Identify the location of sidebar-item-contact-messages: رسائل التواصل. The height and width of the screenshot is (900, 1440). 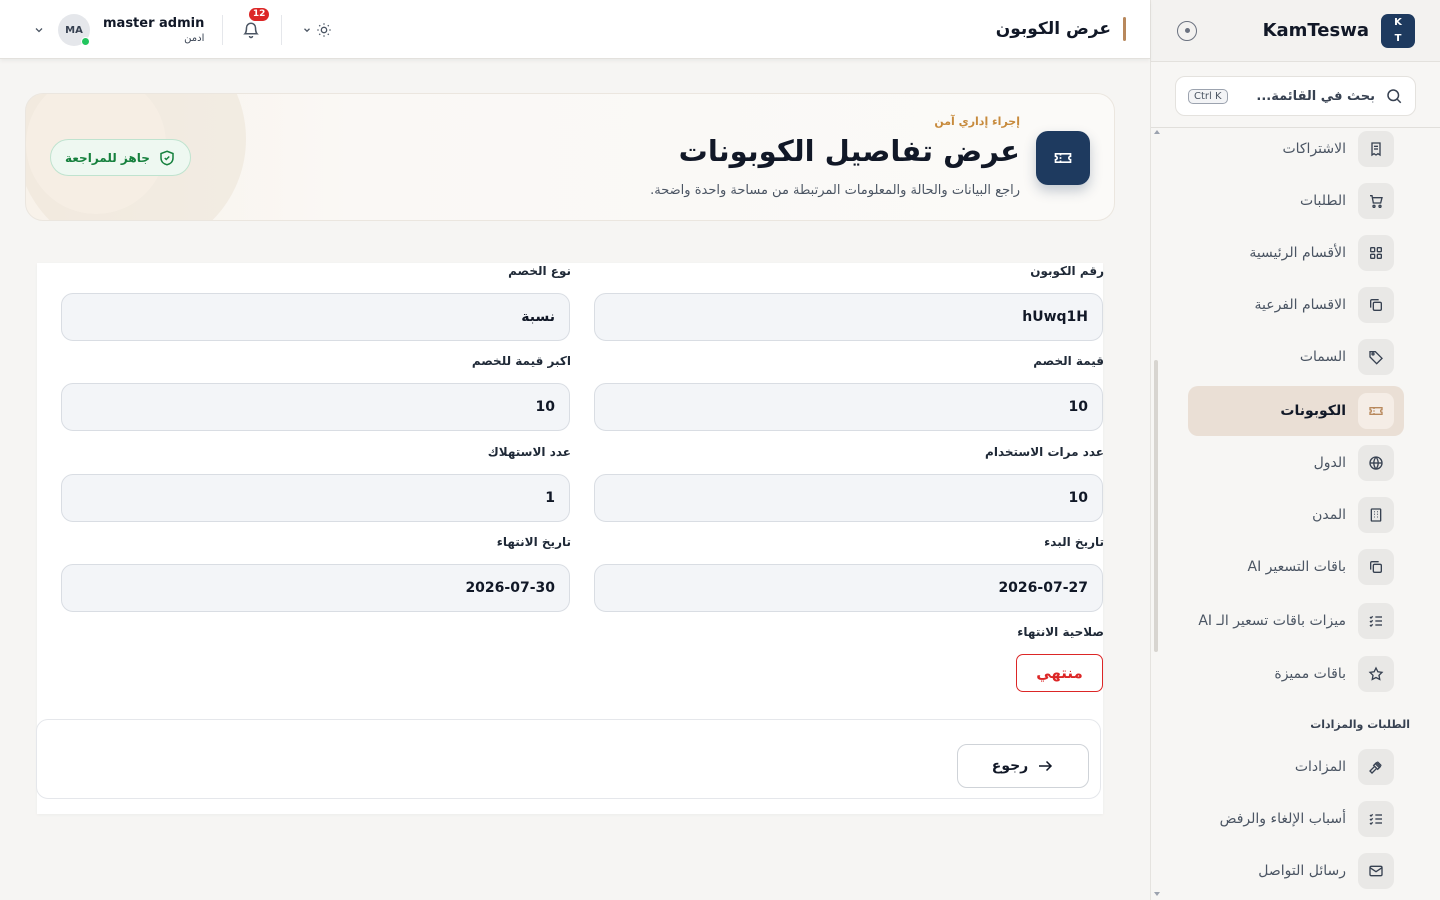
(1296, 871).